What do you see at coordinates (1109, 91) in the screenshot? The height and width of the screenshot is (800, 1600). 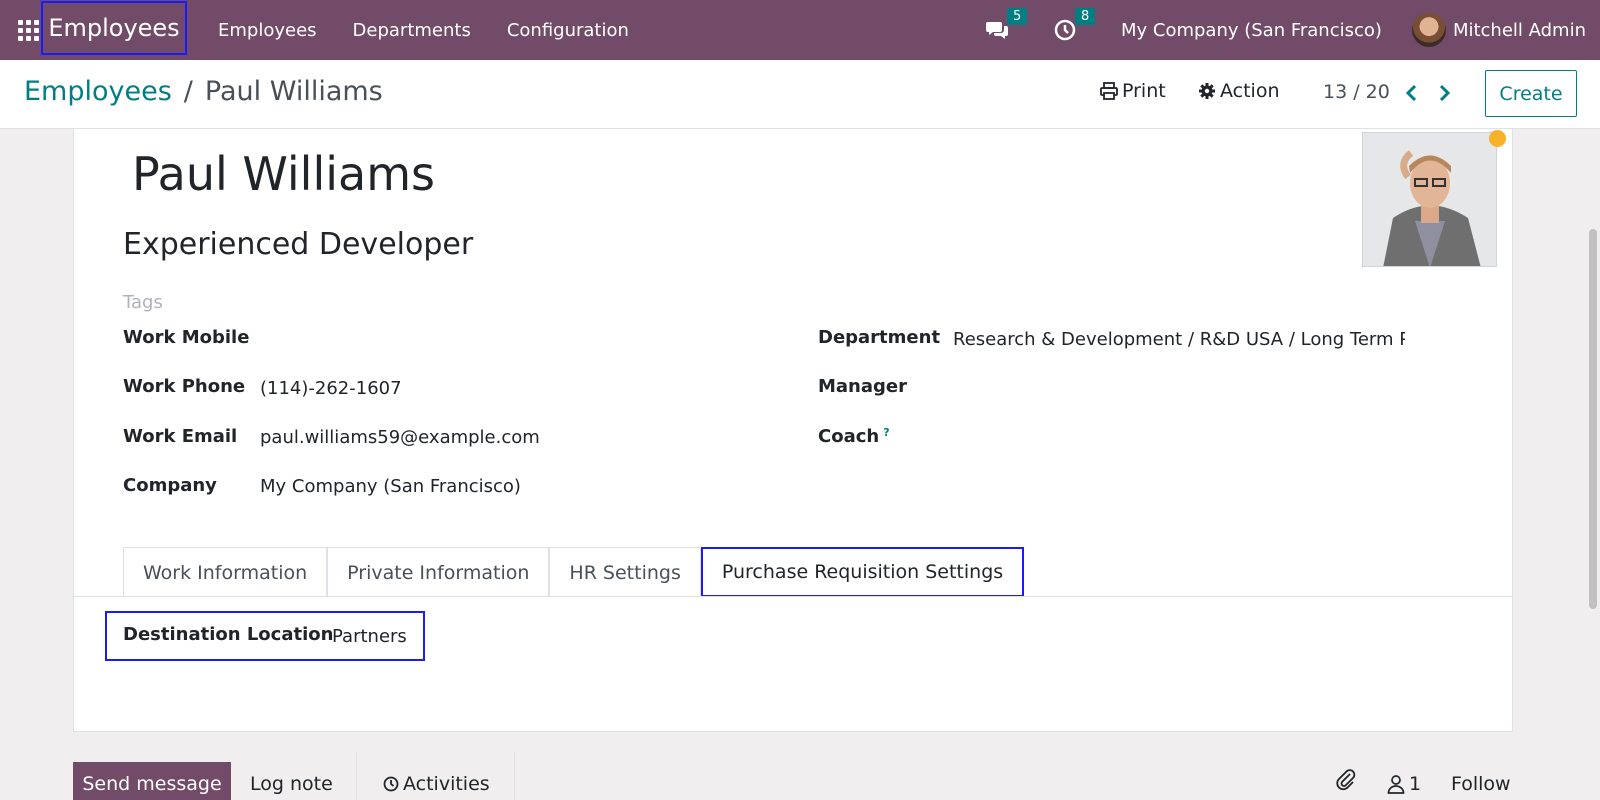 I see `printer-icon` at bounding box center [1109, 91].